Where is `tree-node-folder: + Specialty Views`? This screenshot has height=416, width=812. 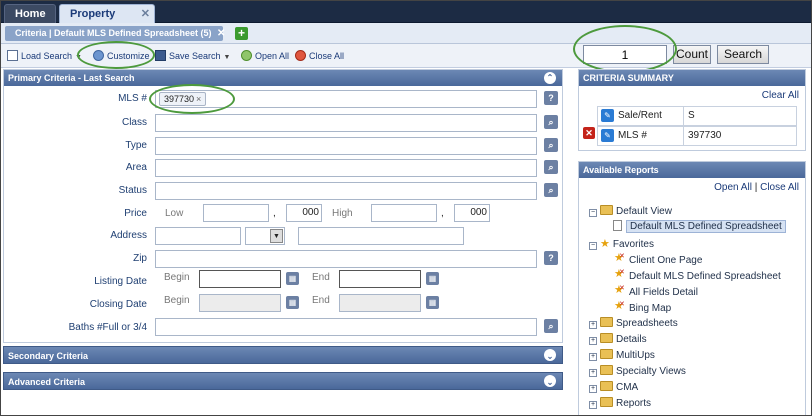
tree-node-folder: + Specialty Views is located at coordinates (637, 371).